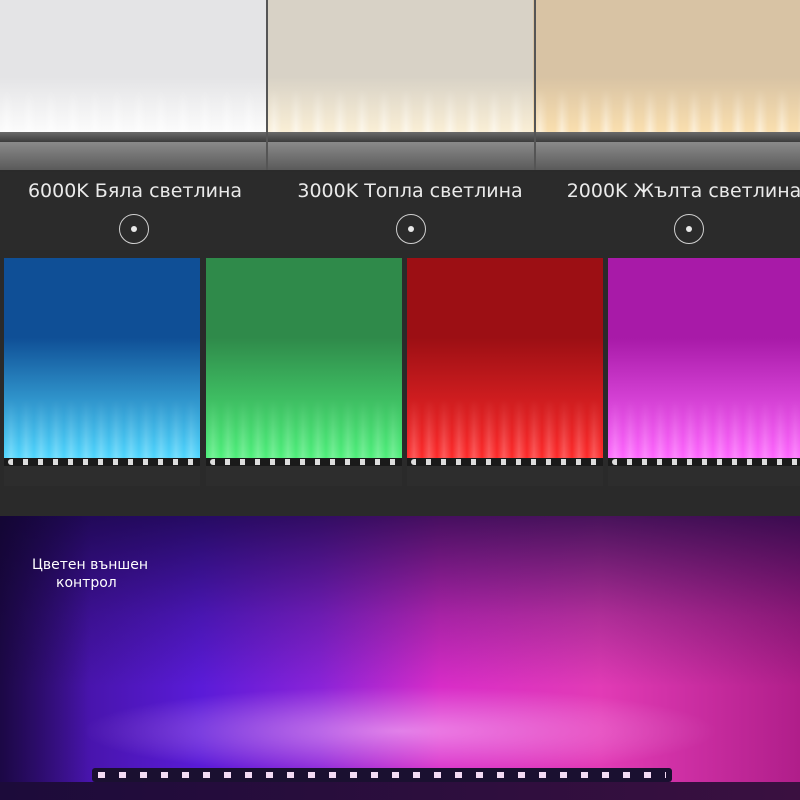 This screenshot has height=800, width=800. What do you see at coordinates (102, 372) in the screenshot?
I see `photo-blue` at bounding box center [102, 372].